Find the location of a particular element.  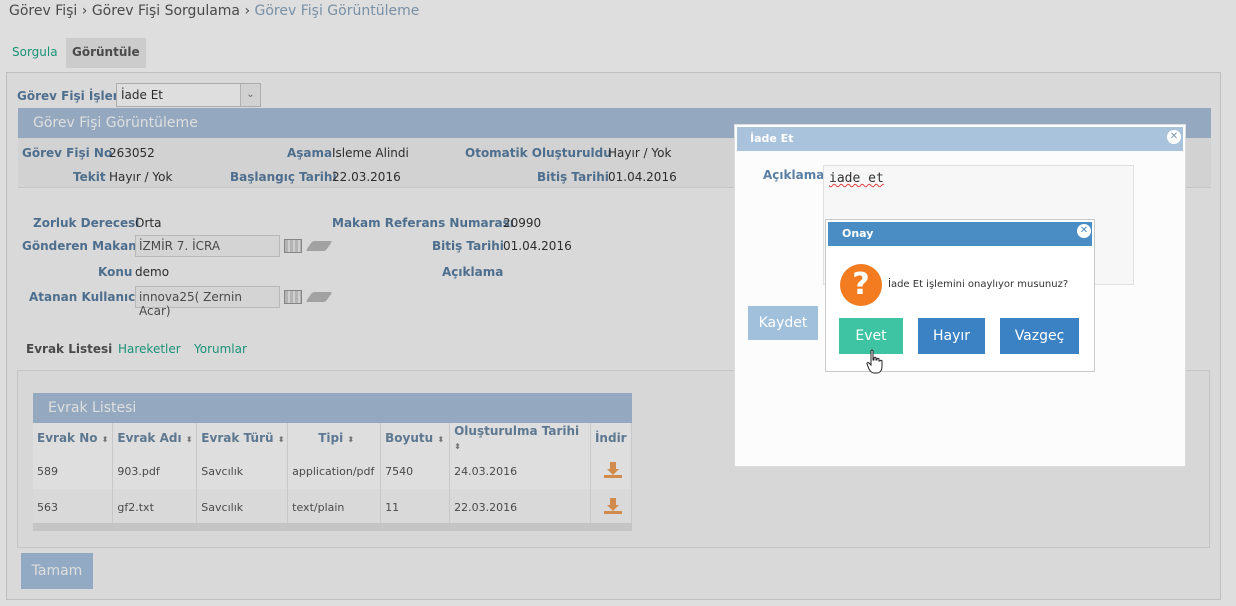

question-icon: ? is located at coordinates (861, 285).